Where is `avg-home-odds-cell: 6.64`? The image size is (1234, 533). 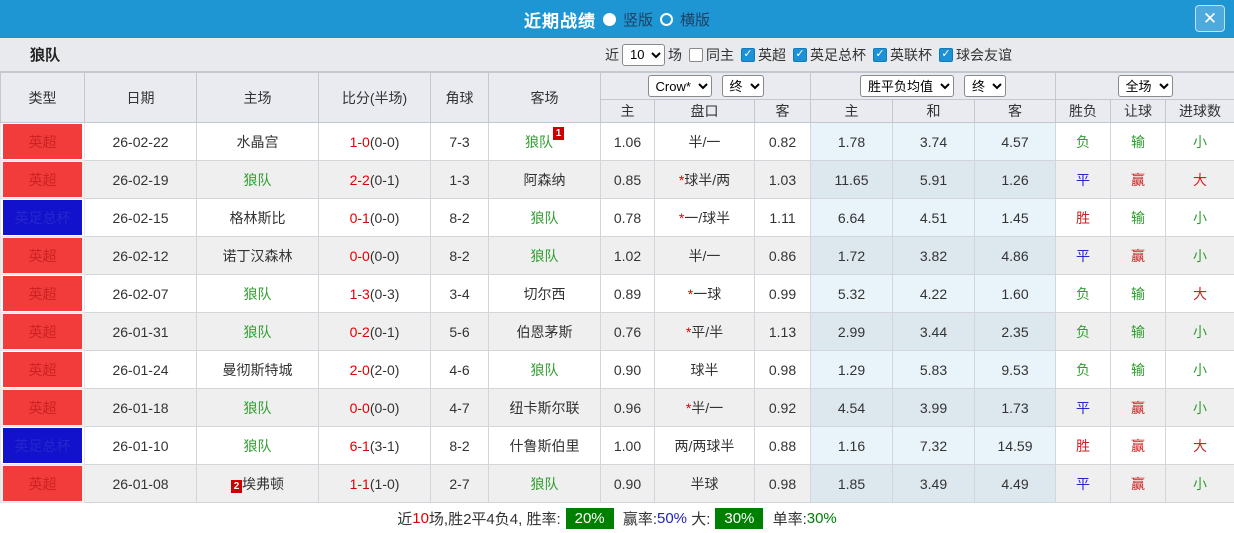 avg-home-odds-cell: 6.64 is located at coordinates (852, 218).